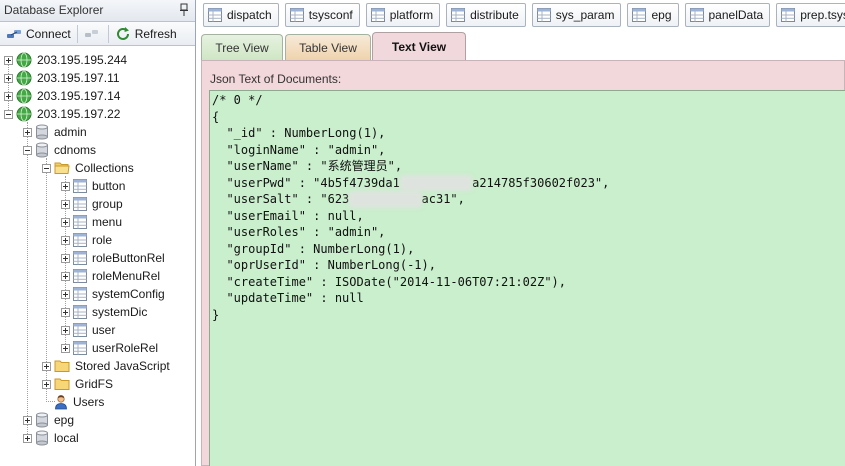 The image size is (845, 466). Describe the element at coordinates (77, 384) in the screenshot. I see `tree-node-gridfs: GridFS` at that location.